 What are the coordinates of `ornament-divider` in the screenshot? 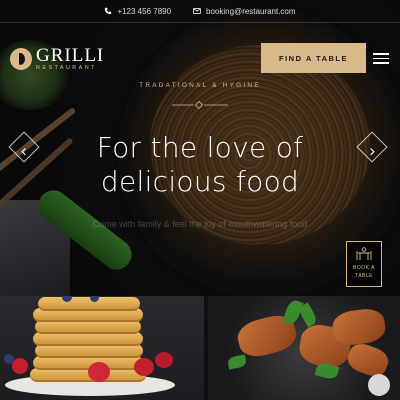 It's located at (200, 105).